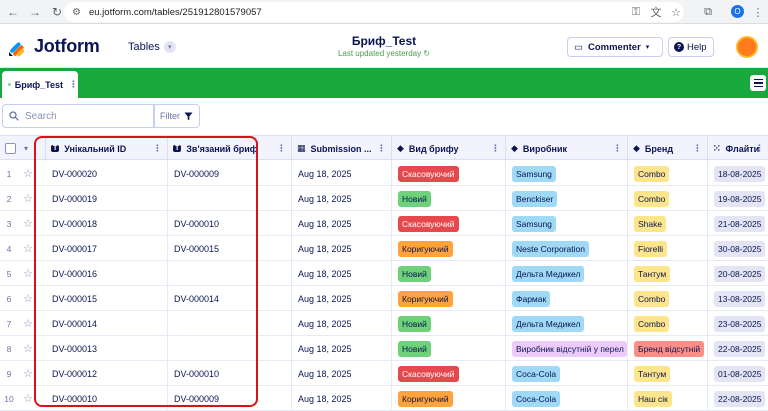  I want to click on chevron-down-icon: ▾, so click(26, 148).